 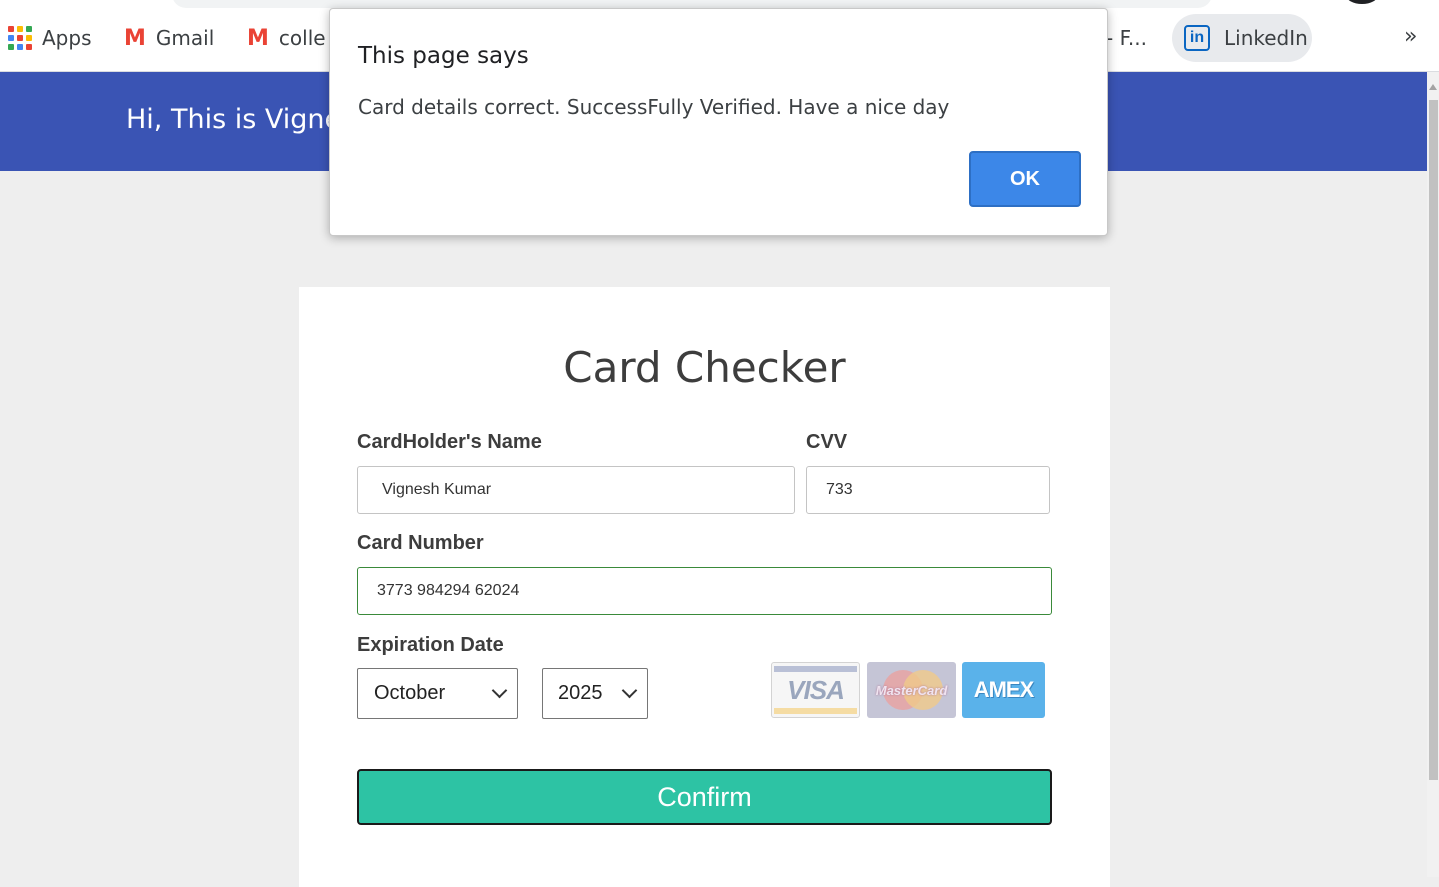 What do you see at coordinates (449, 442) in the screenshot?
I see `cardholder-name-label: CardHolder's Name` at bounding box center [449, 442].